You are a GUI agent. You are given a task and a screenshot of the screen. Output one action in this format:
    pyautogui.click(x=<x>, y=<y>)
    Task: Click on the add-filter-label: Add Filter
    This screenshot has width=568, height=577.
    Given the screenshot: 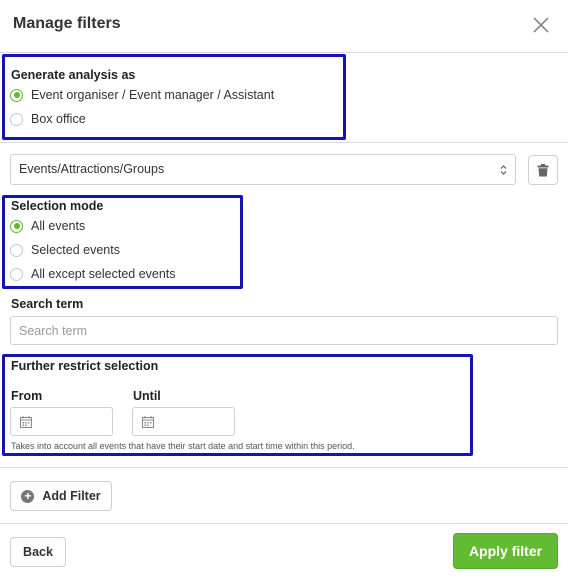 What is the action you would take?
    pyautogui.click(x=71, y=496)
    